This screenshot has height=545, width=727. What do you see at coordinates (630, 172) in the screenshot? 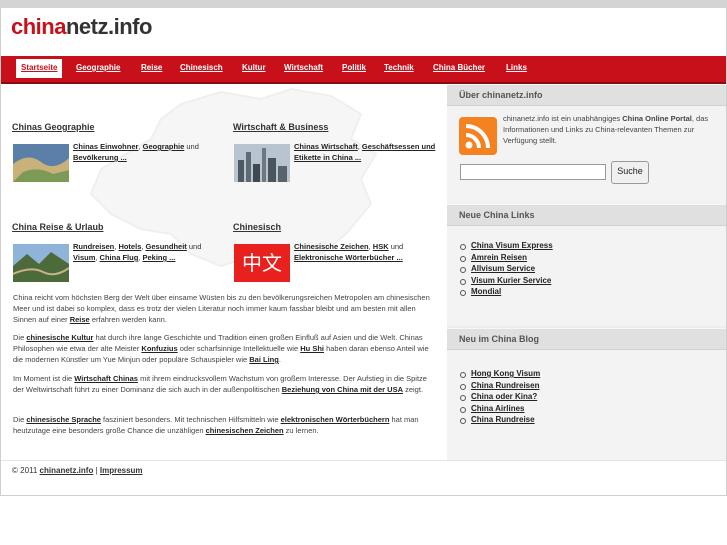
I see `search-button: Suche` at bounding box center [630, 172].